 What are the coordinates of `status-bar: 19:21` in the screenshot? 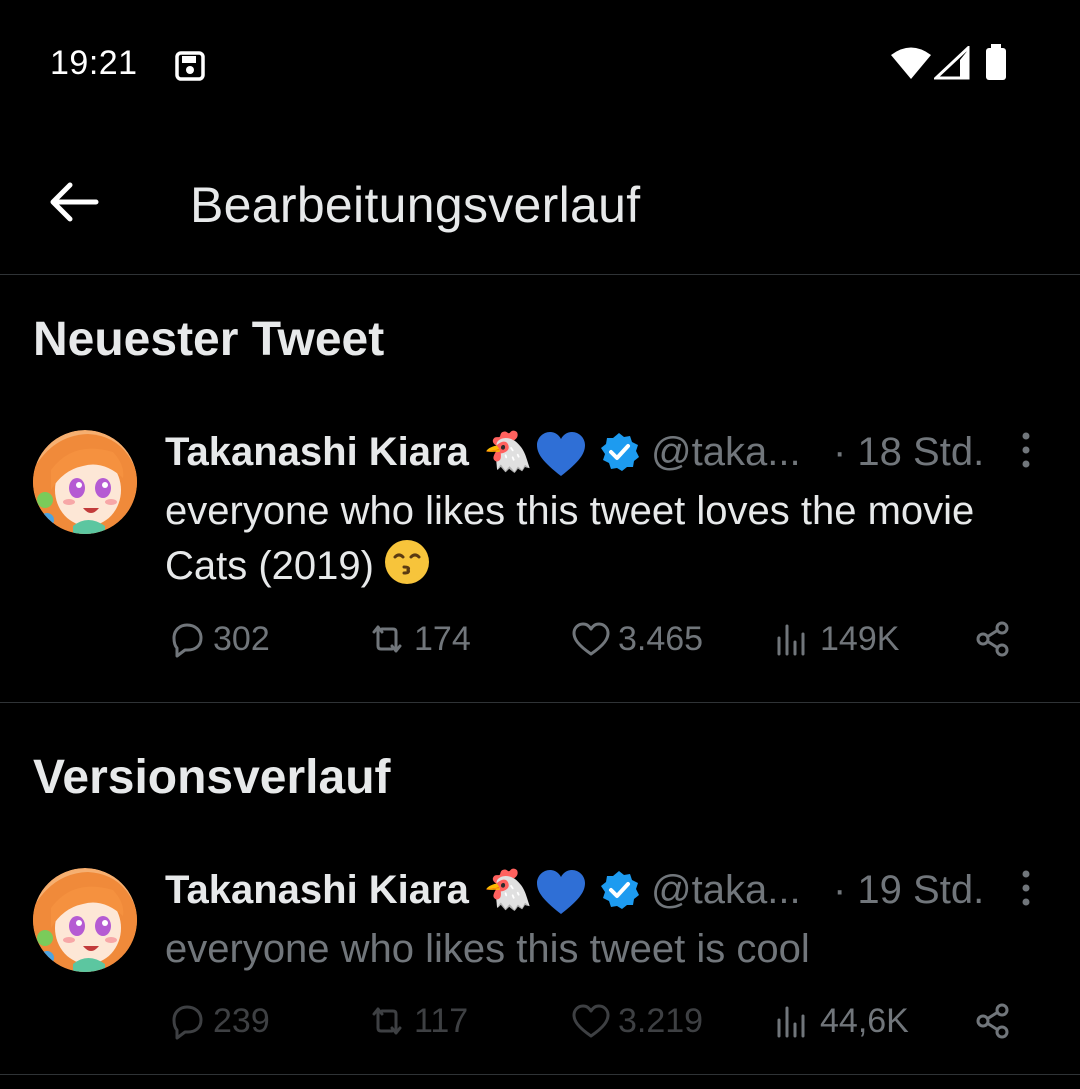 It's located at (540, 65).